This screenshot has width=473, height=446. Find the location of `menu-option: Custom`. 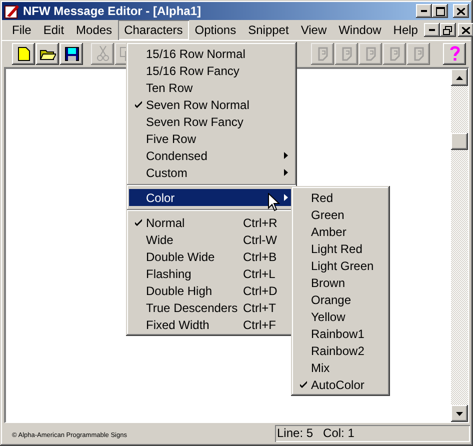

menu-option: Custom is located at coordinates (211, 172).